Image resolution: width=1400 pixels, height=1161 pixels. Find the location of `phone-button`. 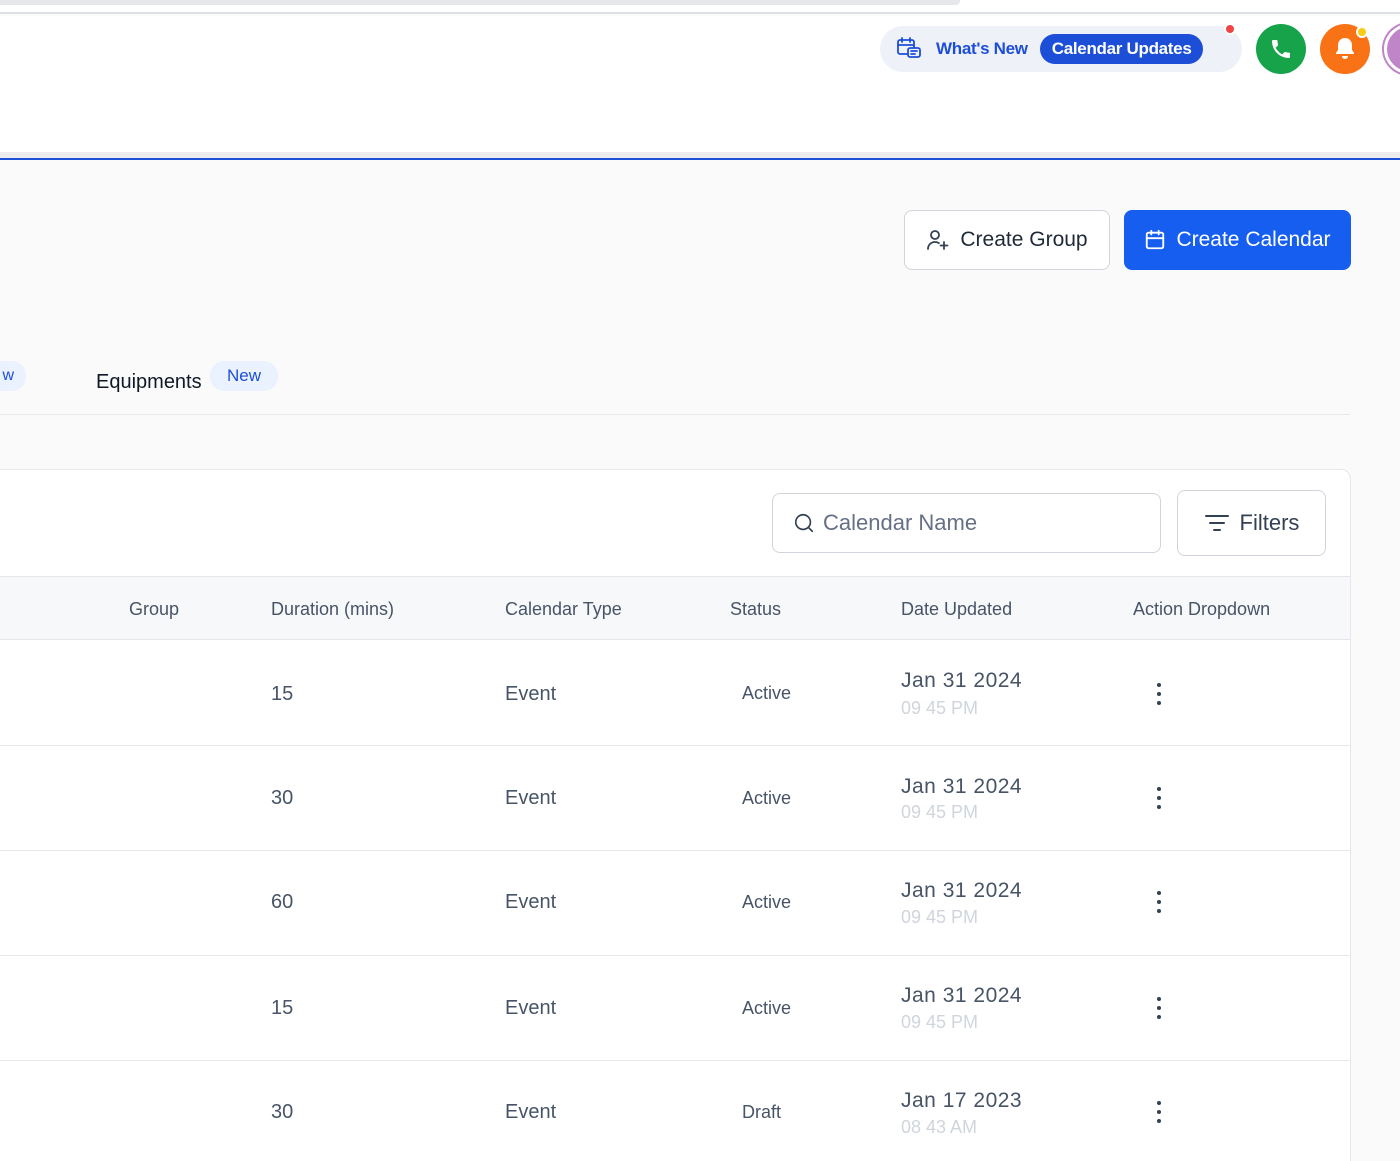

phone-button is located at coordinates (1281, 49).